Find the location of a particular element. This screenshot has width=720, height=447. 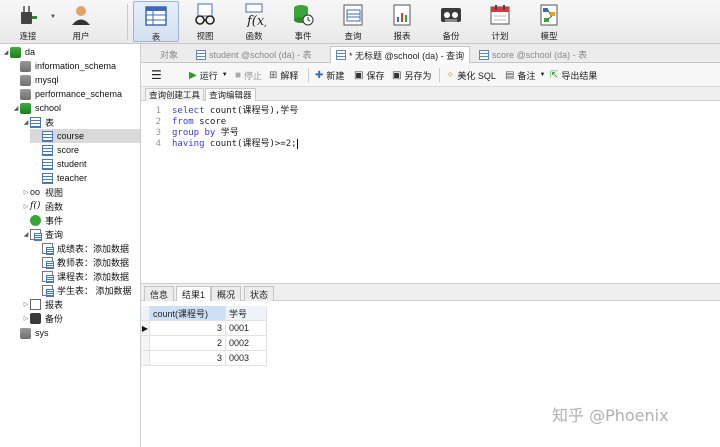

save-label: 保存 is located at coordinates (375, 75).